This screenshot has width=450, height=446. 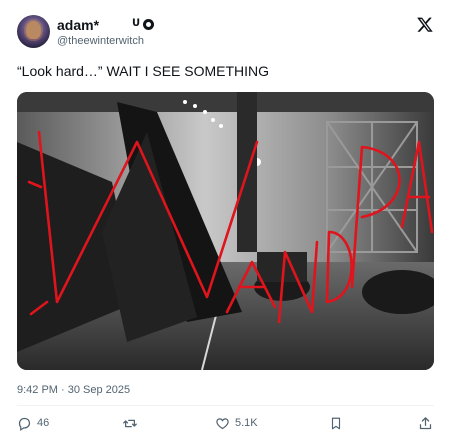 What do you see at coordinates (136, 23) in the screenshot?
I see `badge-glyph: ᑌ` at bounding box center [136, 23].